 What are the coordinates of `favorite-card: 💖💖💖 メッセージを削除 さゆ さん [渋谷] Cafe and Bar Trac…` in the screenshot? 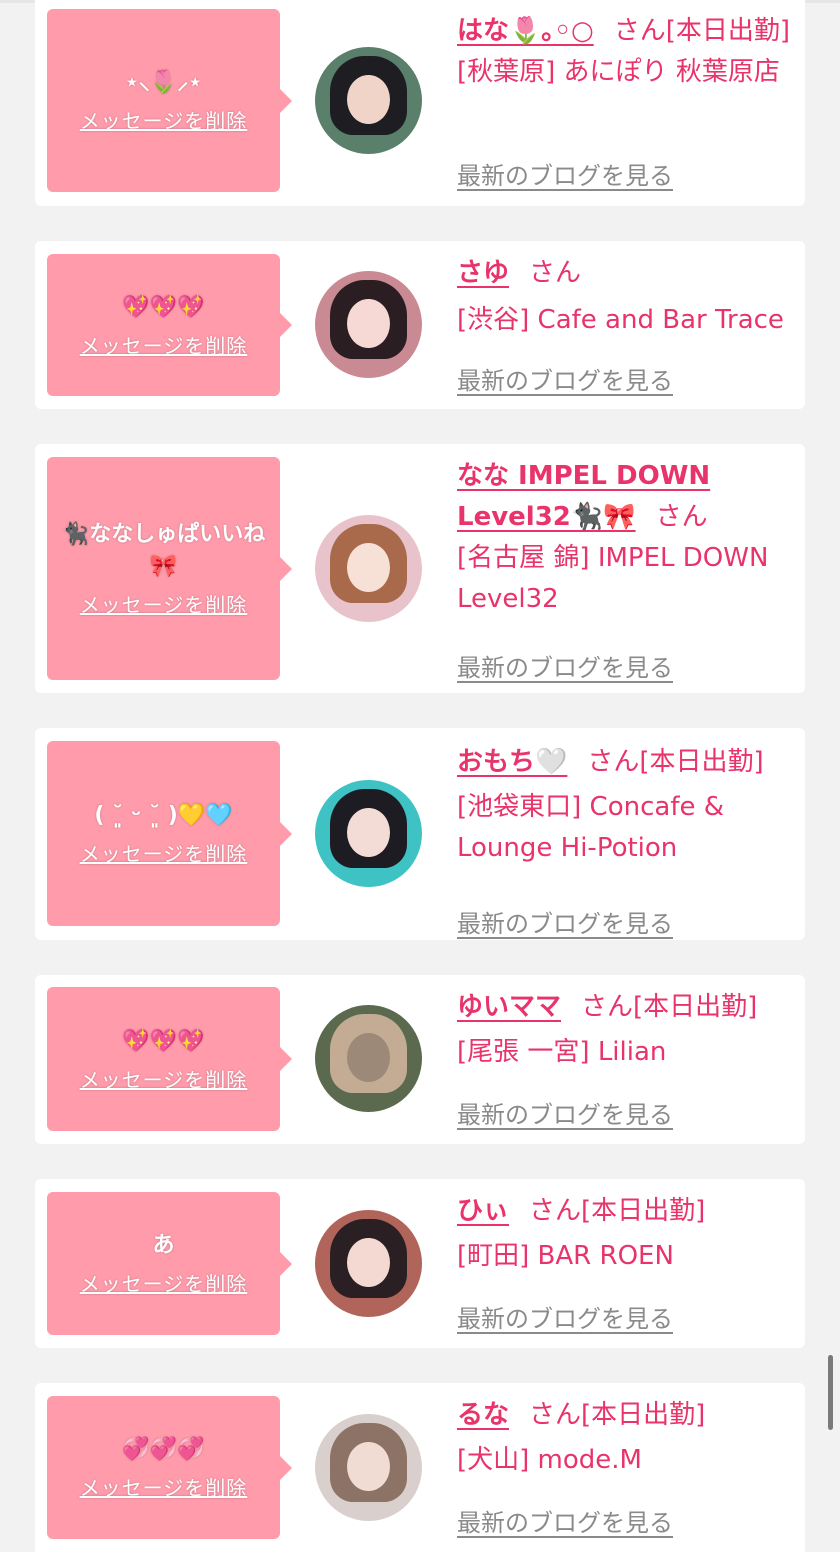 It's located at (420, 325).